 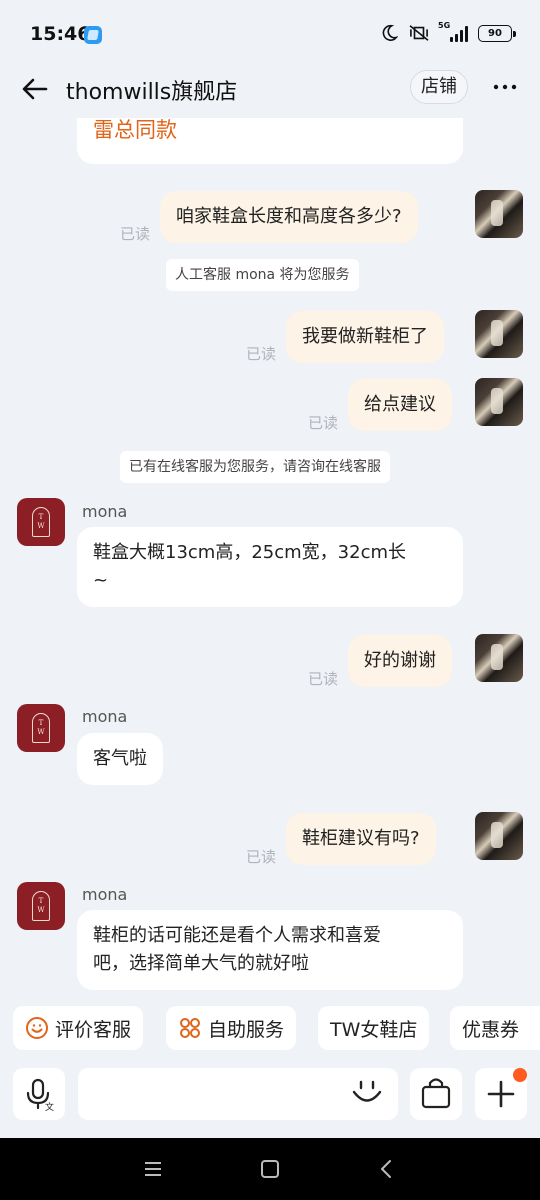 I want to click on rate-service-button: 评价客服, so click(x=78, y=1028).